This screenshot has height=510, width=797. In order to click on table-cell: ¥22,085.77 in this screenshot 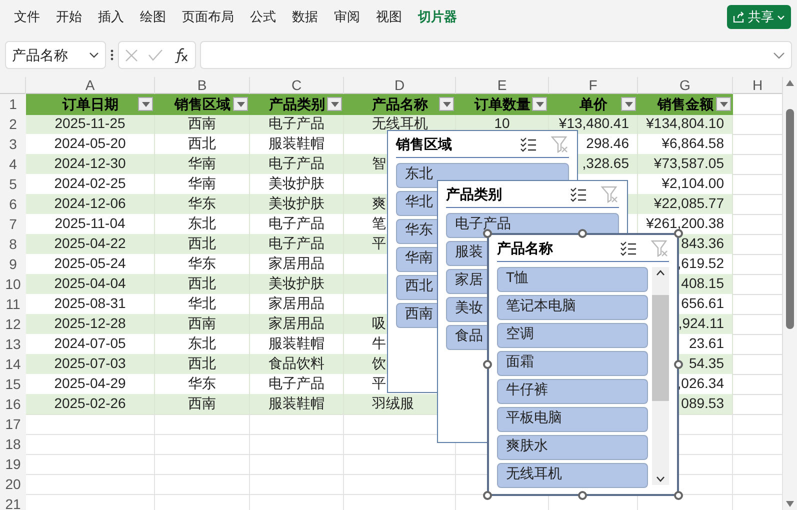, I will do `click(685, 204)`.